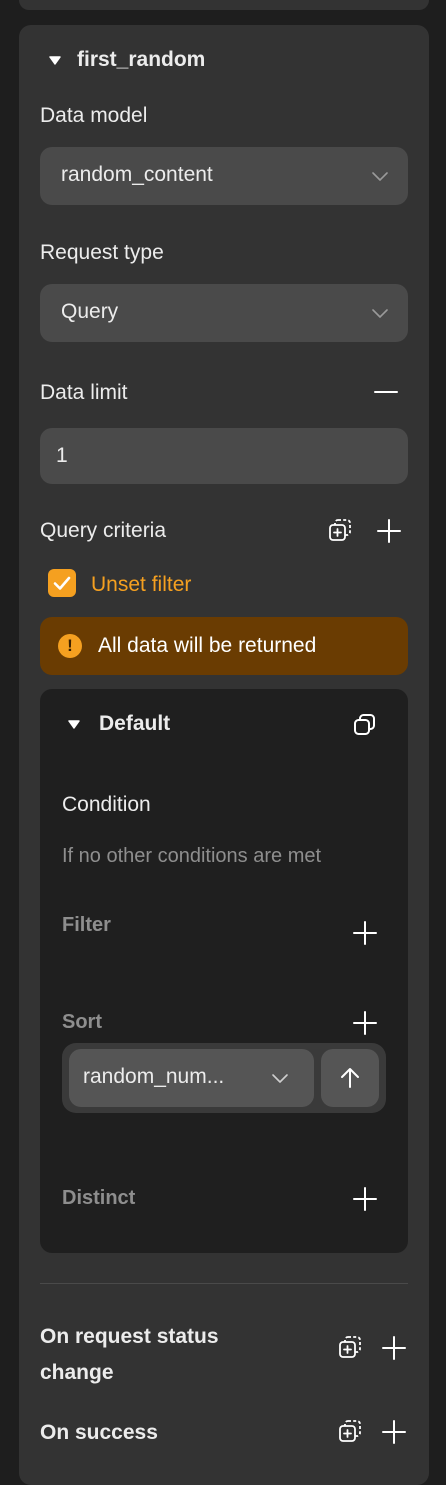  I want to click on on-request-status-change-line2: change, so click(77, 1372).